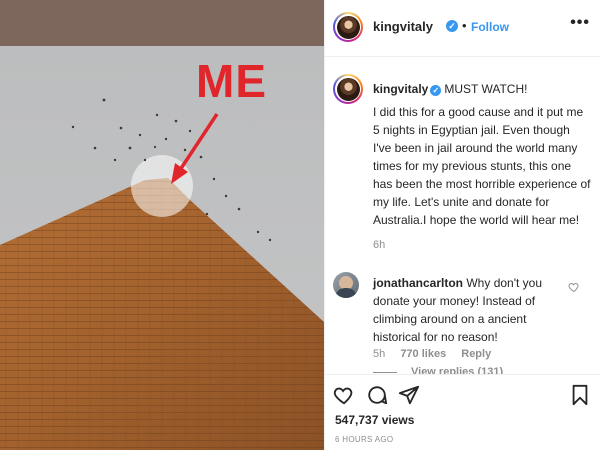  What do you see at coordinates (580, 395) in the screenshot?
I see `bookmark-icon` at bounding box center [580, 395].